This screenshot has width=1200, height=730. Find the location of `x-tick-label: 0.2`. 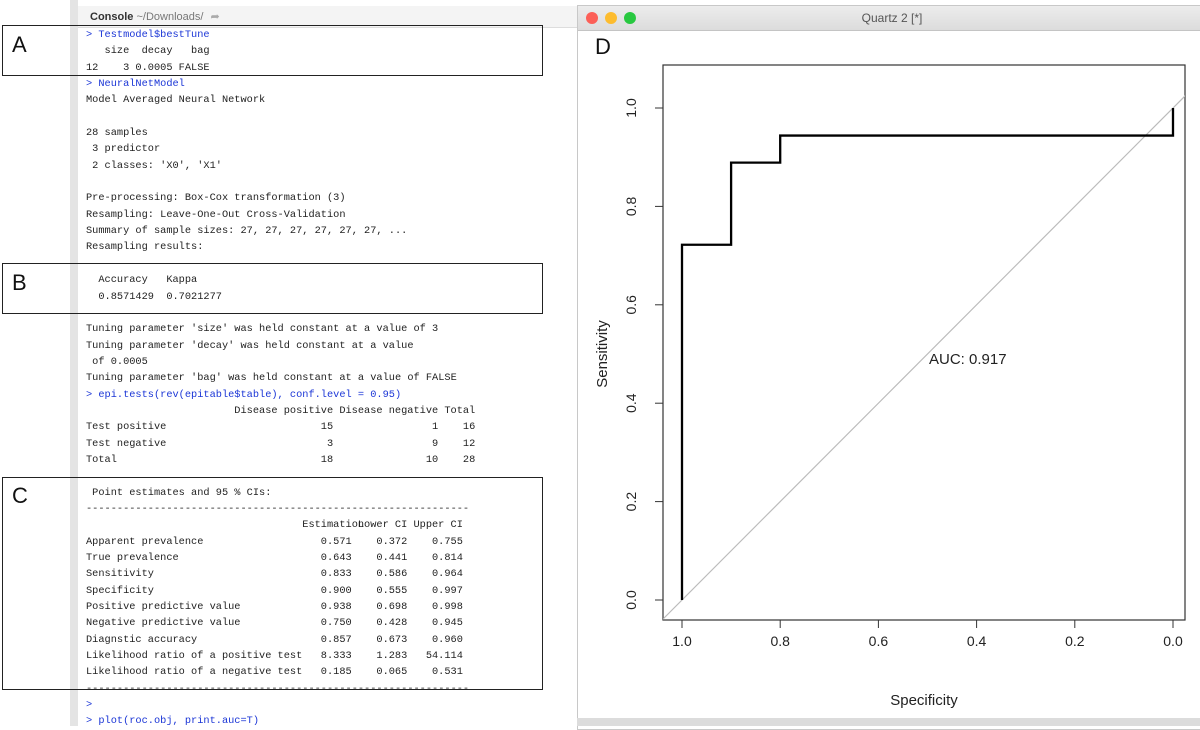

x-tick-label: 0.2 is located at coordinates (1075, 641).